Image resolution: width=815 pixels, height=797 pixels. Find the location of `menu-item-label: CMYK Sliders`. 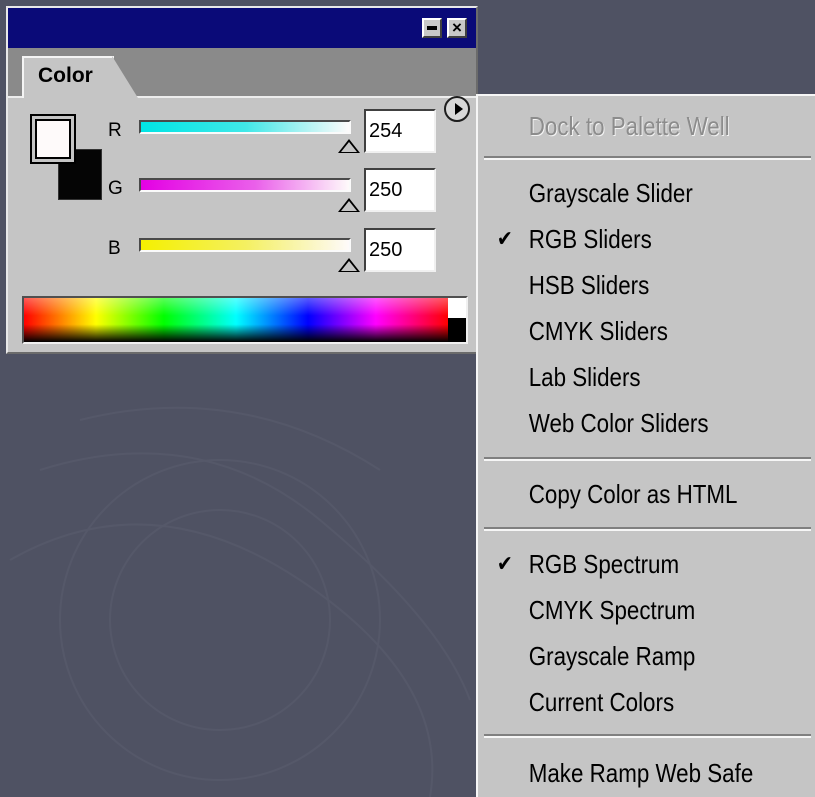

menu-item-label: CMYK Sliders is located at coordinates (598, 331).